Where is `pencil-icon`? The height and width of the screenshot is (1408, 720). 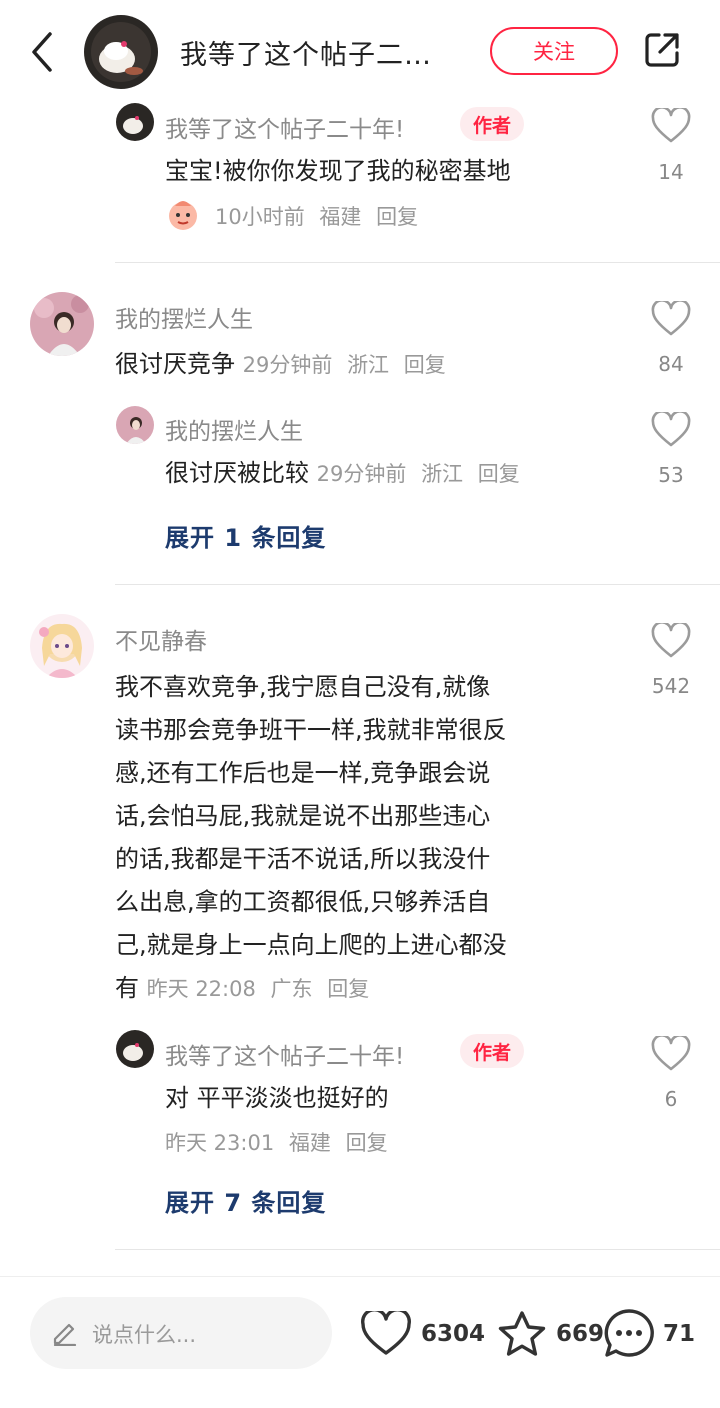
pencil-icon is located at coordinates (65, 1334).